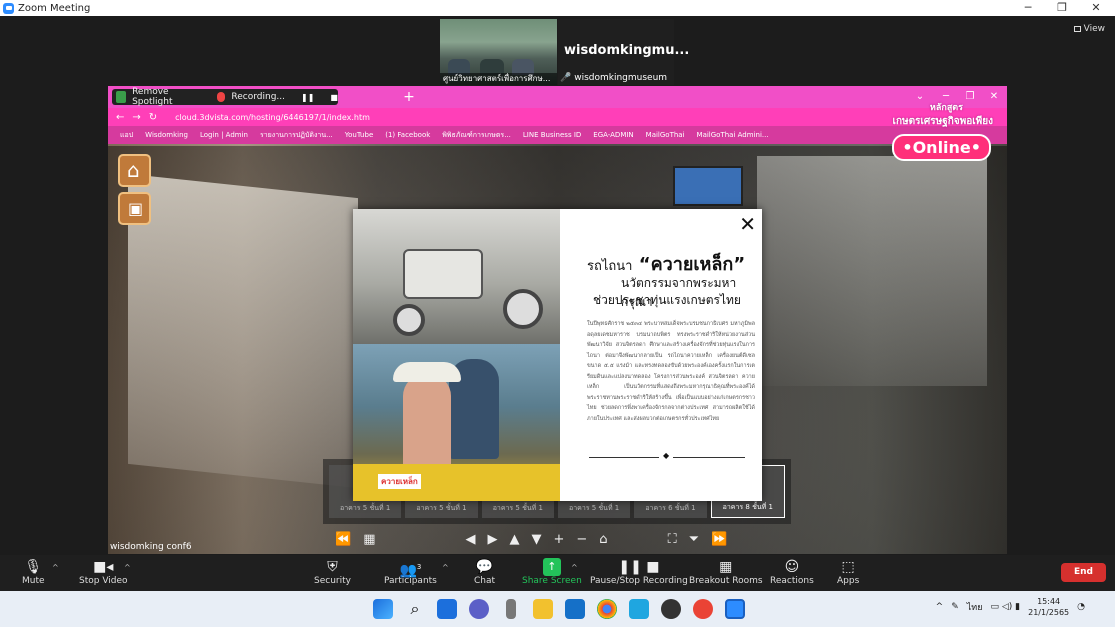  I want to click on windows-start-icon, so click(383, 609).